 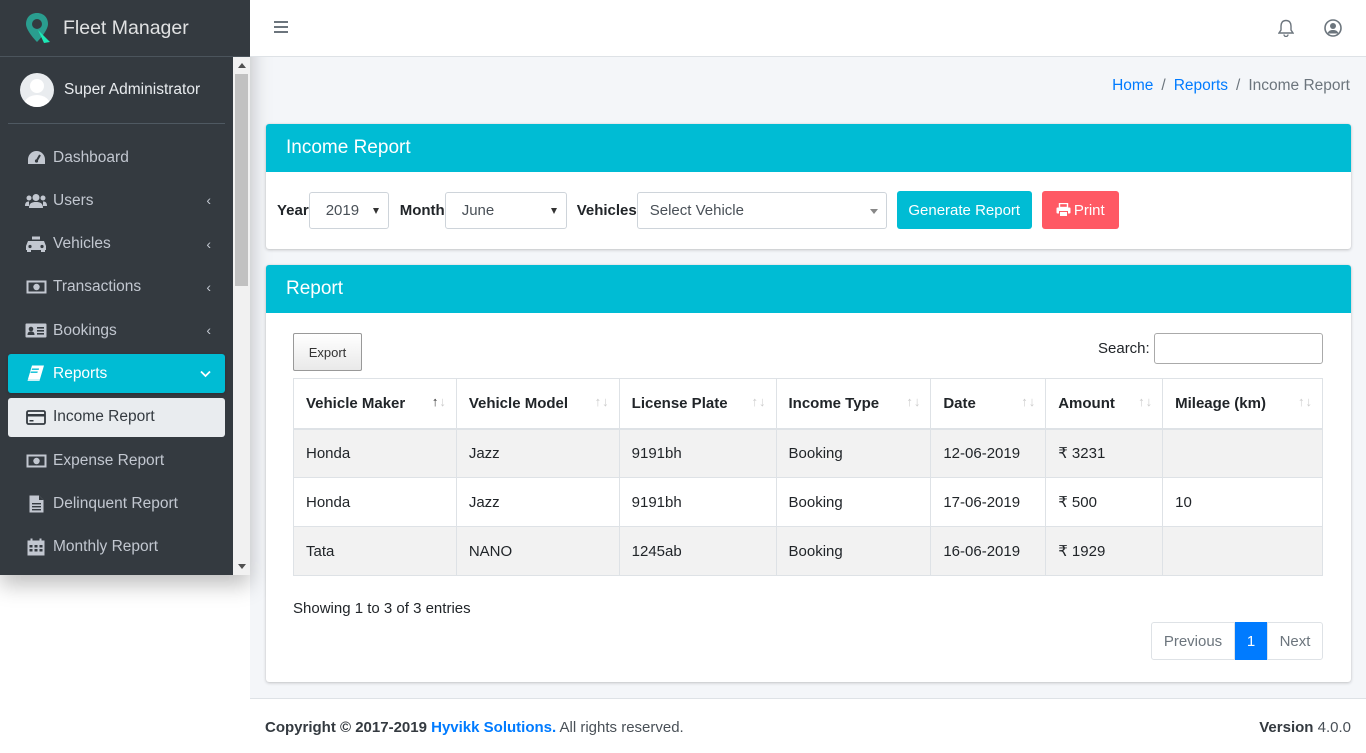 What do you see at coordinates (281, 28) in the screenshot?
I see `menu-toggle-icon` at bounding box center [281, 28].